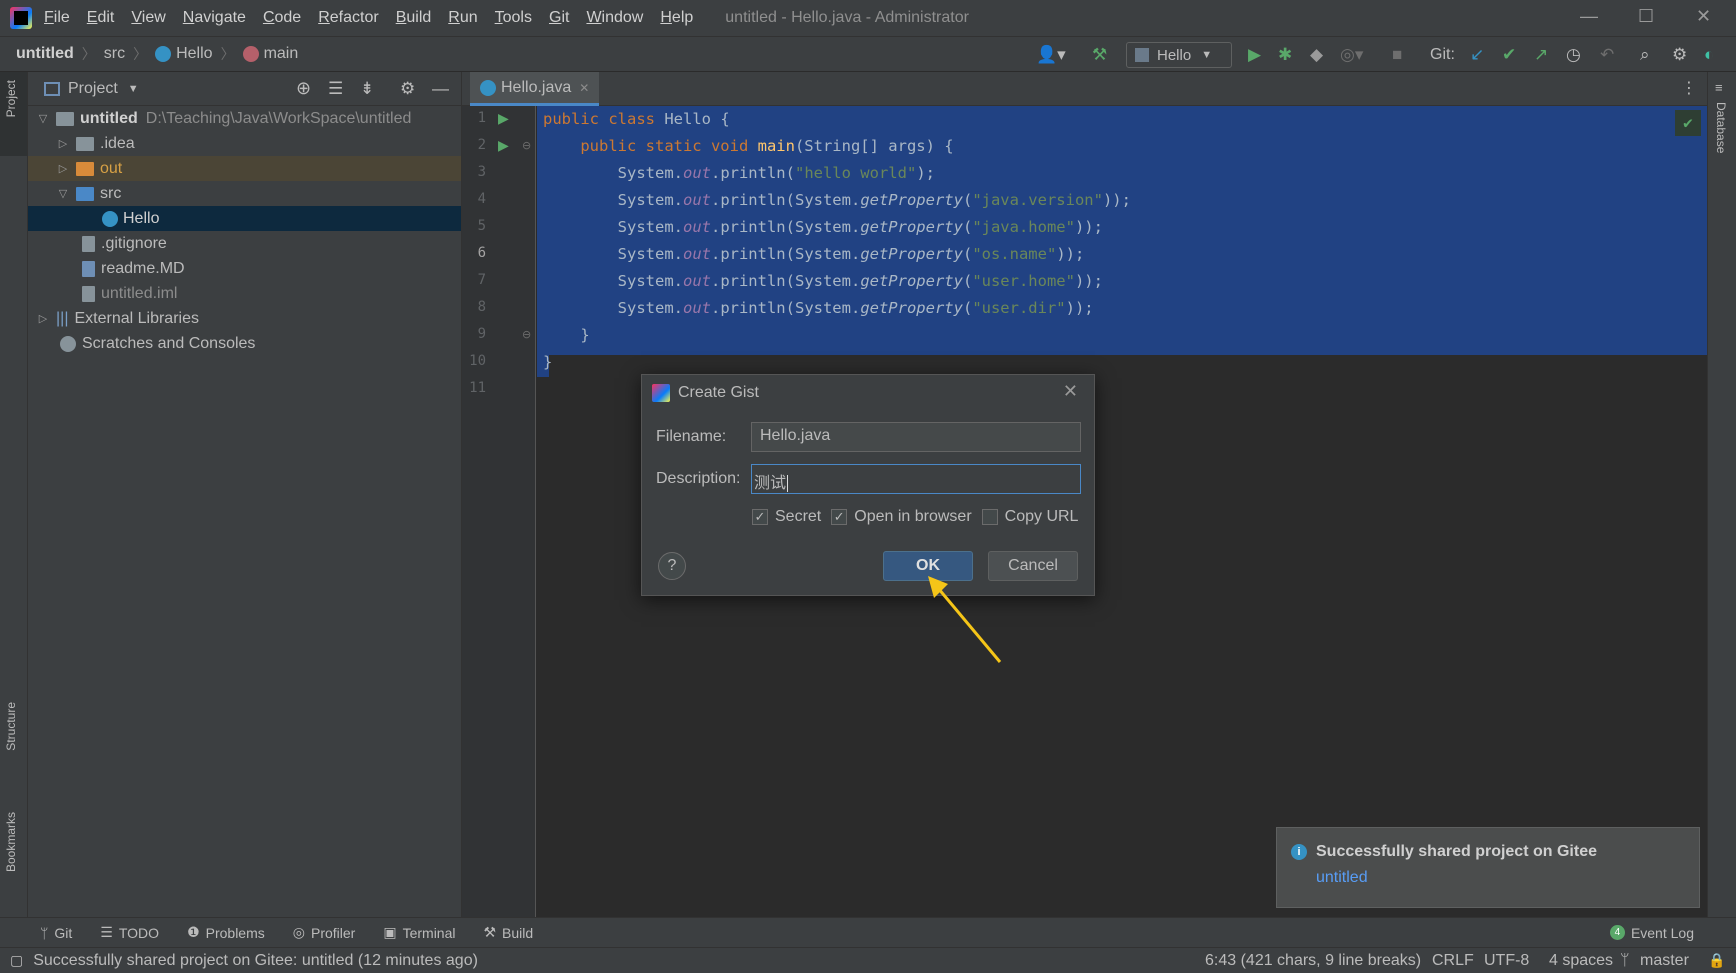 This screenshot has width=1736, height=973. I want to click on profile-icon: ◎▾, so click(1351, 55).